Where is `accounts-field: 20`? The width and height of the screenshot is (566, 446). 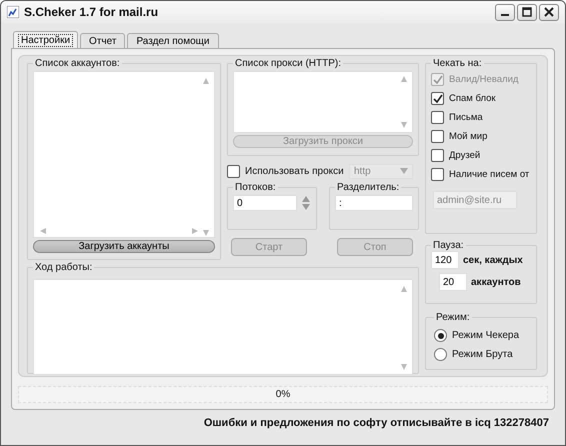 accounts-field: 20 is located at coordinates (453, 282).